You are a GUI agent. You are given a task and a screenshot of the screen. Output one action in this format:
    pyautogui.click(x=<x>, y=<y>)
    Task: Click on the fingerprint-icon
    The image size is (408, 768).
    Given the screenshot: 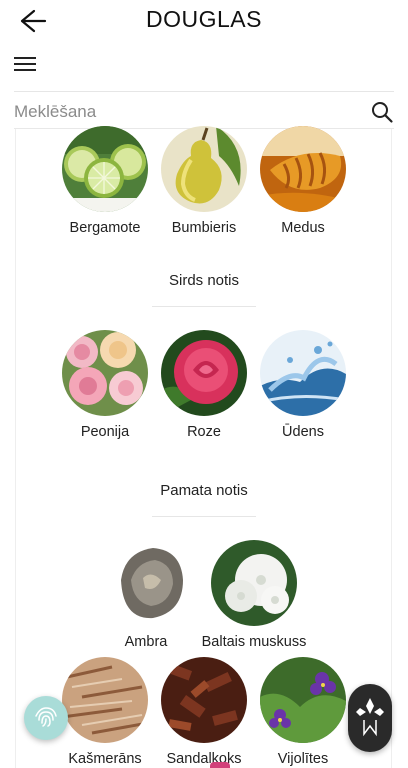 What is the action you would take?
    pyautogui.click(x=46, y=717)
    